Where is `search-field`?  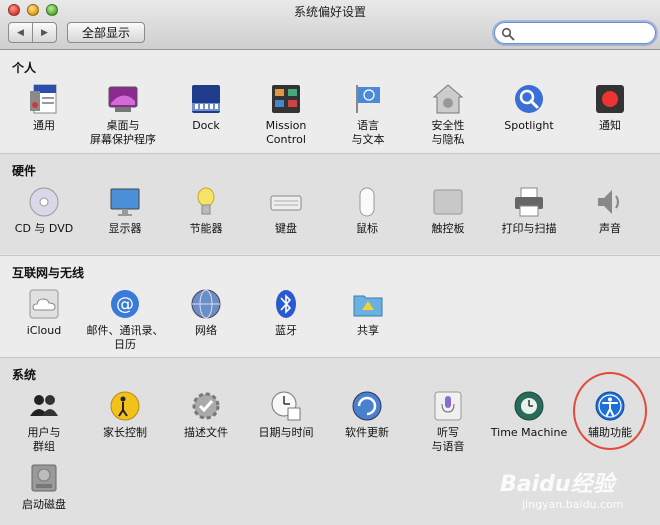
search-field is located at coordinates (575, 33).